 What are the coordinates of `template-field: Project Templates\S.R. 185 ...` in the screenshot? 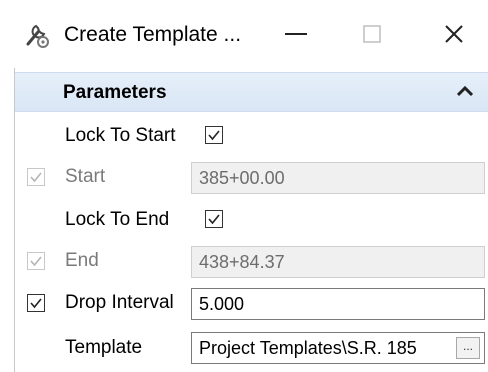 It's located at (338, 348).